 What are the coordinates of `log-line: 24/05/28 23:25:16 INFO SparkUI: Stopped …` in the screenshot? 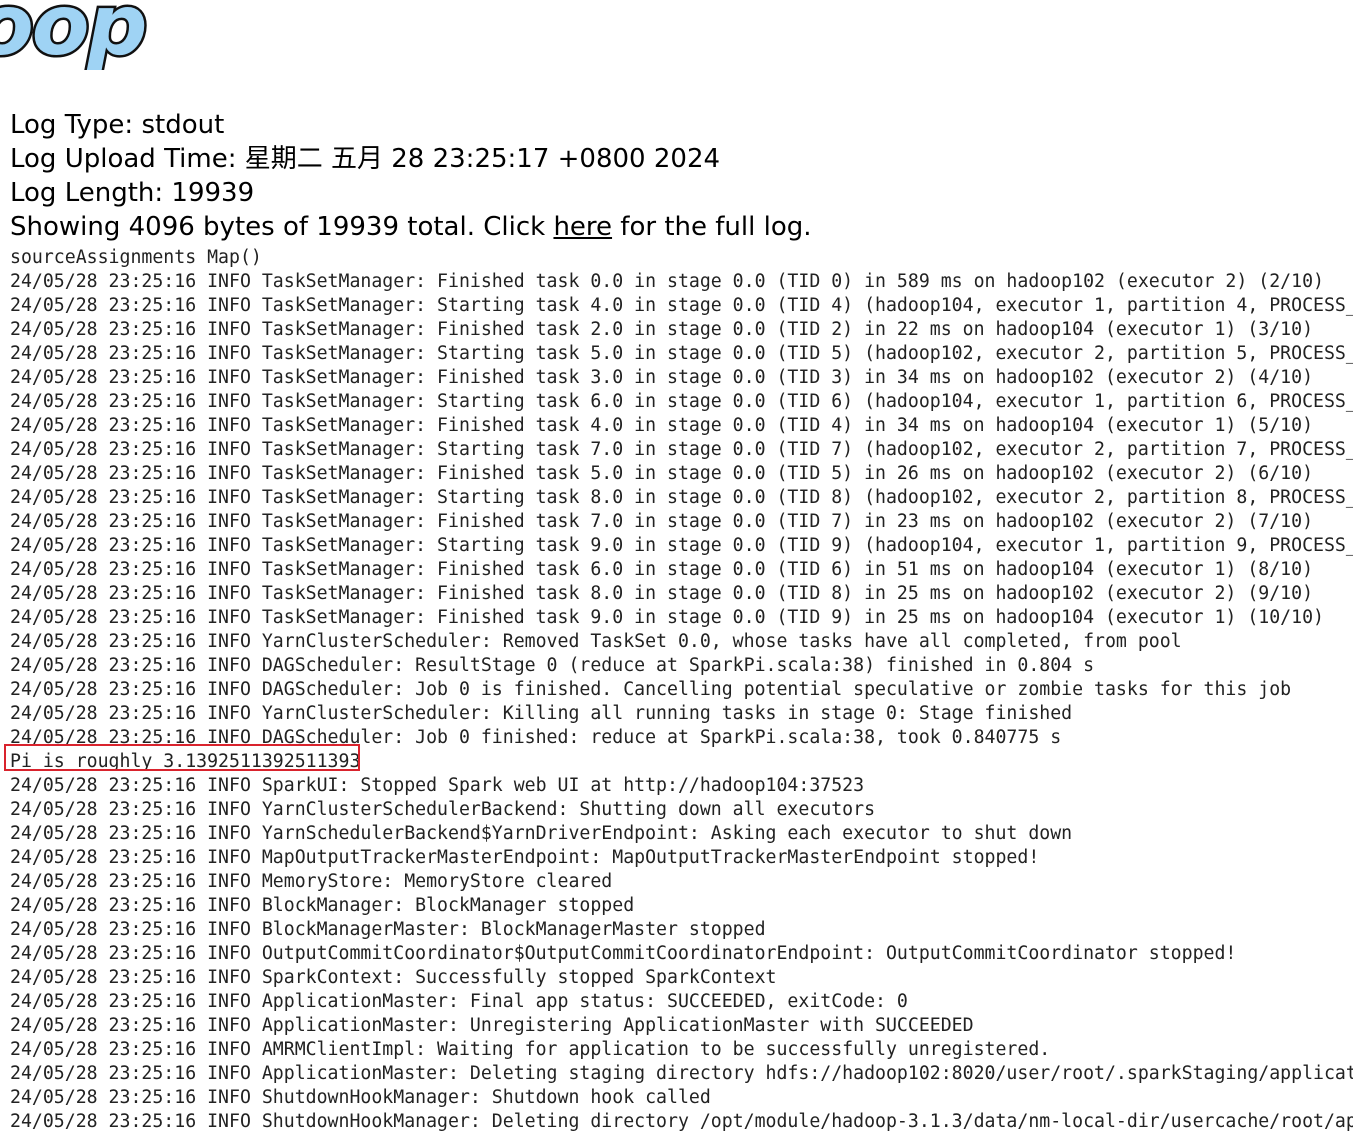 It's located at (437, 785).